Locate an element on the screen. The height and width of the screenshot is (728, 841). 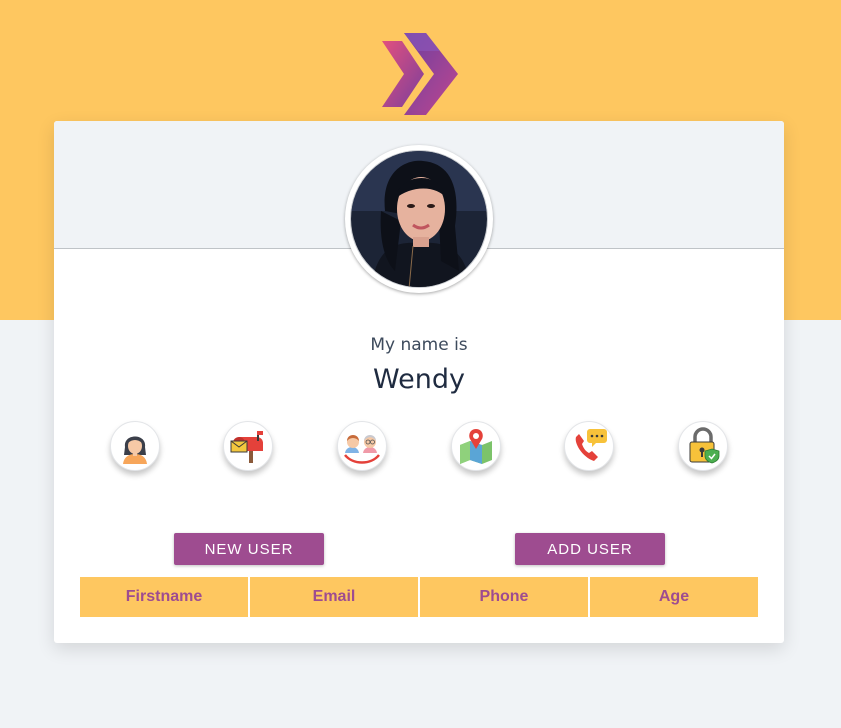
age-faces-icon is located at coordinates (362, 446).